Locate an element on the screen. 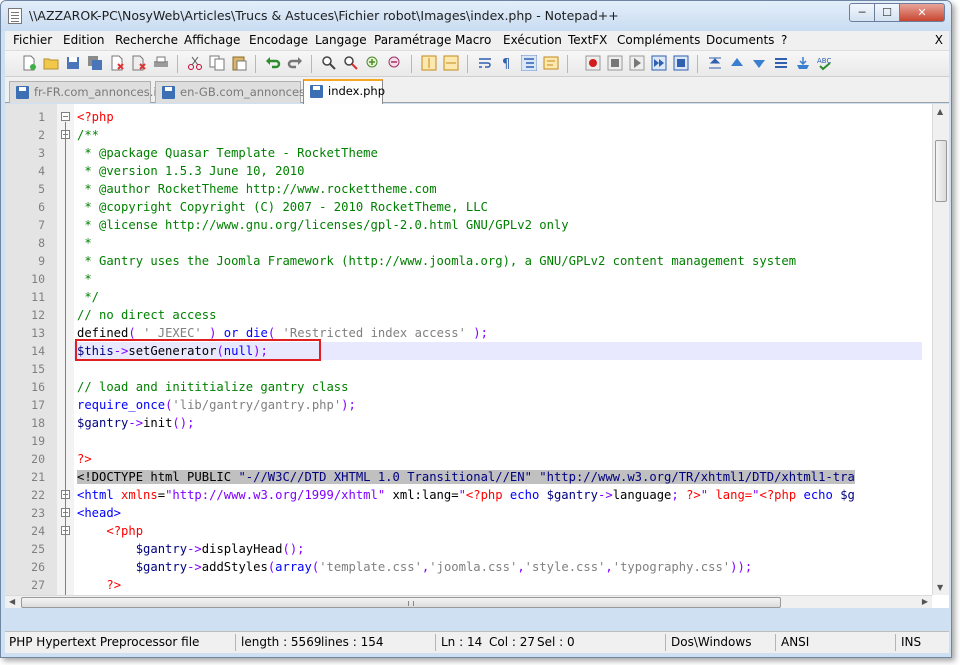  new-file-icon is located at coordinates (29, 63).